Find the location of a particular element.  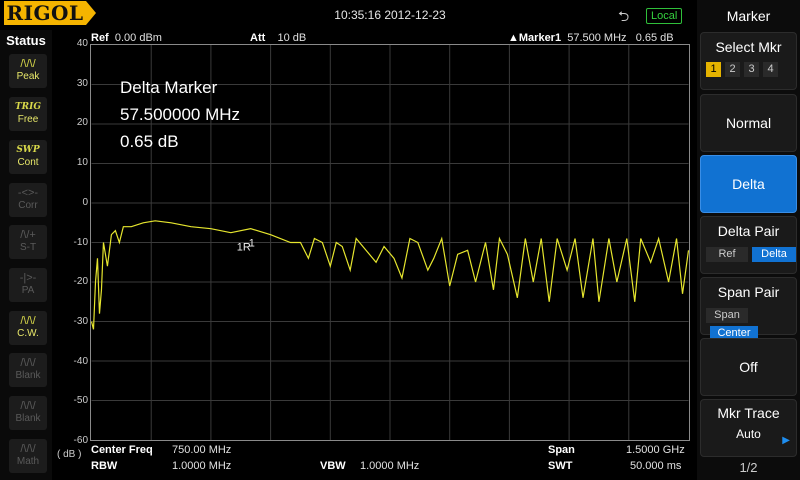

delta-pair-softkey: Delta Pair Ref Delta is located at coordinates (748, 245).